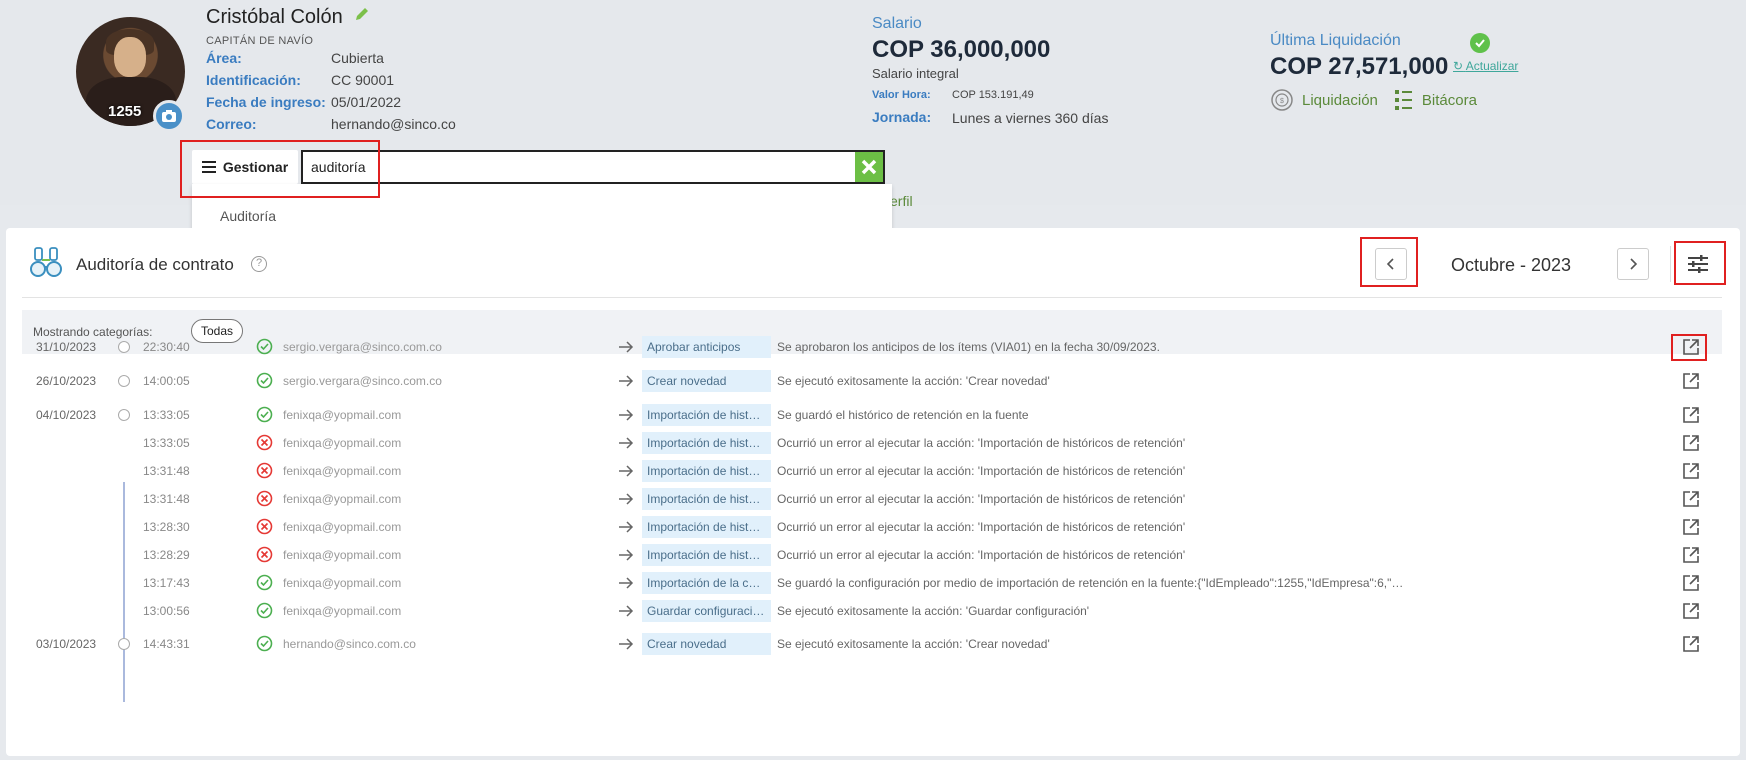 Image resolution: width=1746 pixels, height=760 pixels. I want to click on schedule-value: Lunes a viernes 360 días, so click(1030, 118).